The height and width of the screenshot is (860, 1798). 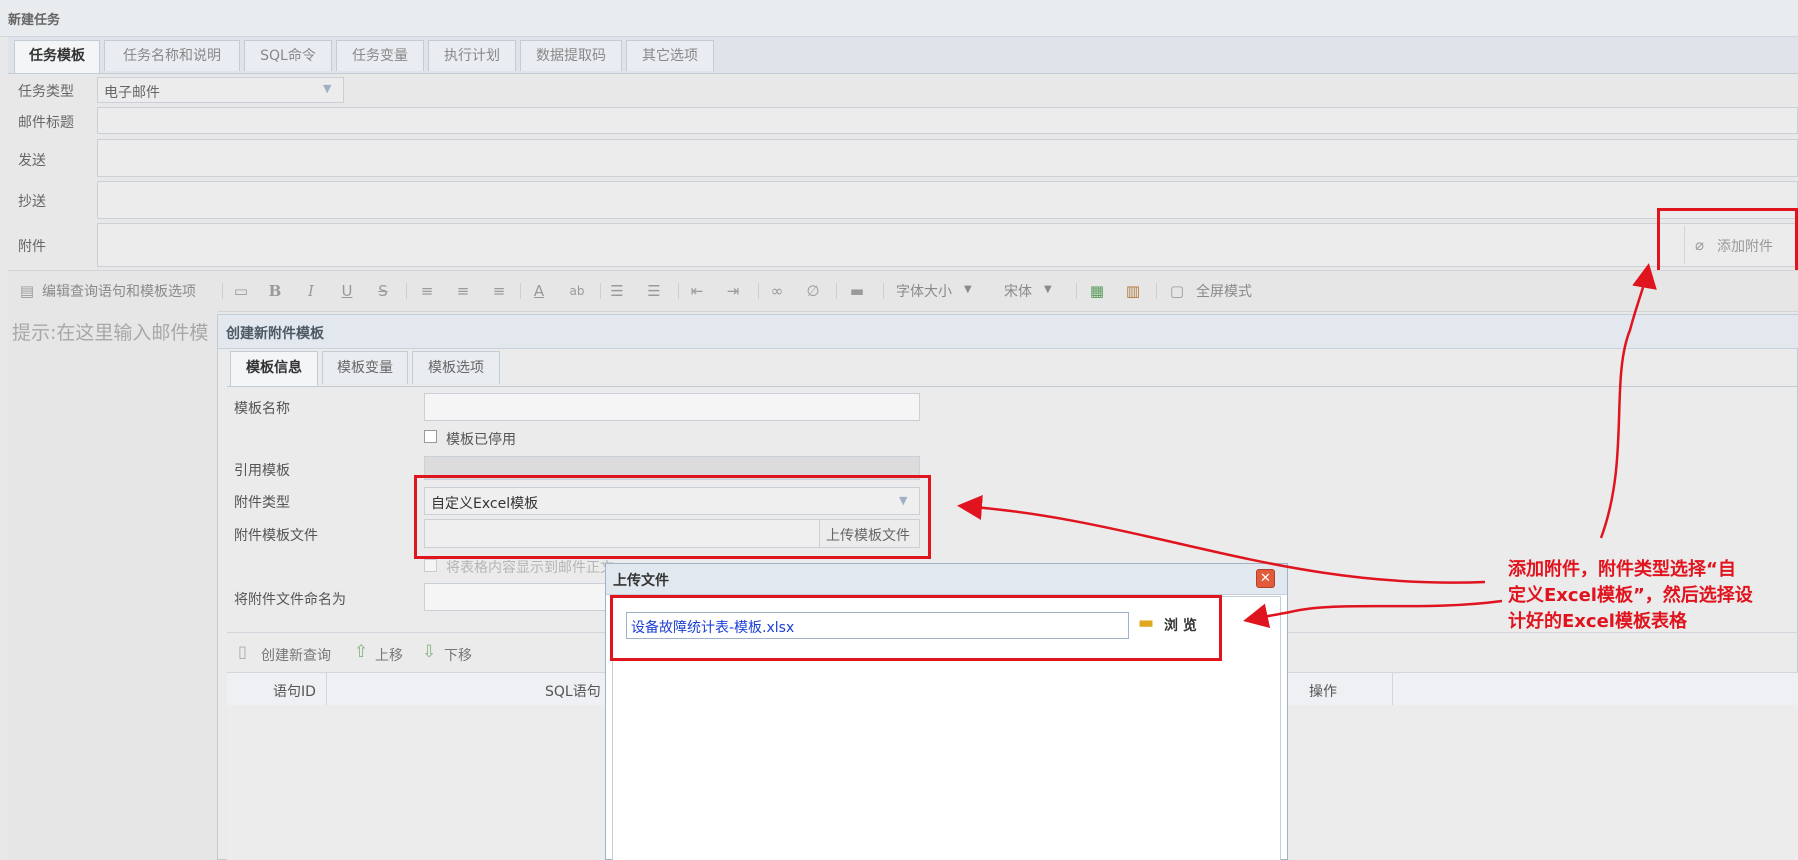 What do you see at coordinates (1622, 569) in the screenshot?
I see `annotation-line-1: 添加附件，附件类型选择“自` at bounding box center [1622, 569].